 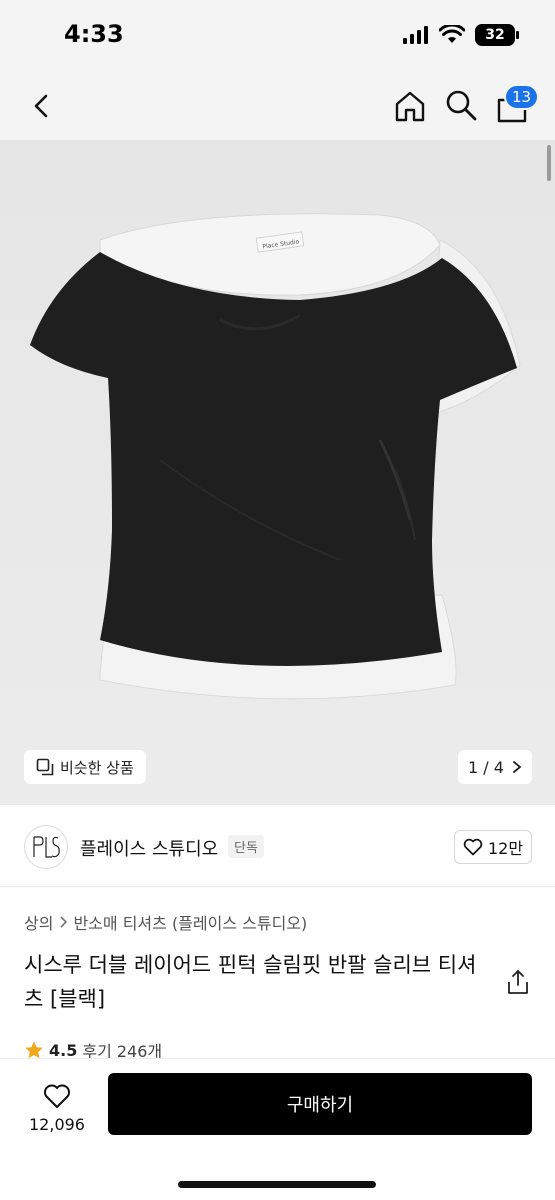 What do you see at coordinates (190, 922) in the screenshot?
I see `breadcrumb-subcategory: 반소매 티셔츠 (플레이스 스튜디오)` at bounding box center [190, 922].